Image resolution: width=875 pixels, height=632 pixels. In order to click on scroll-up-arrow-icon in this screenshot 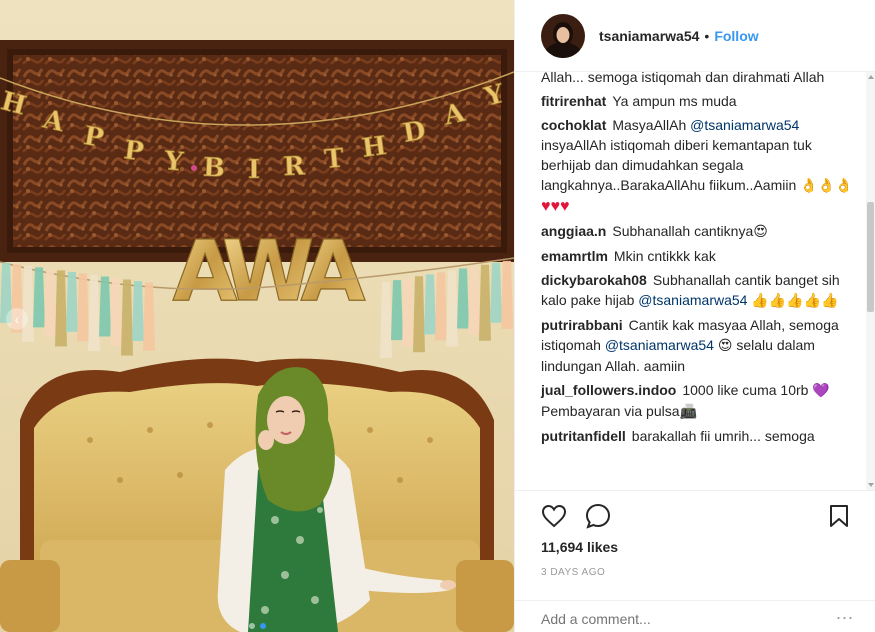, I will do `click(871, 77)`.